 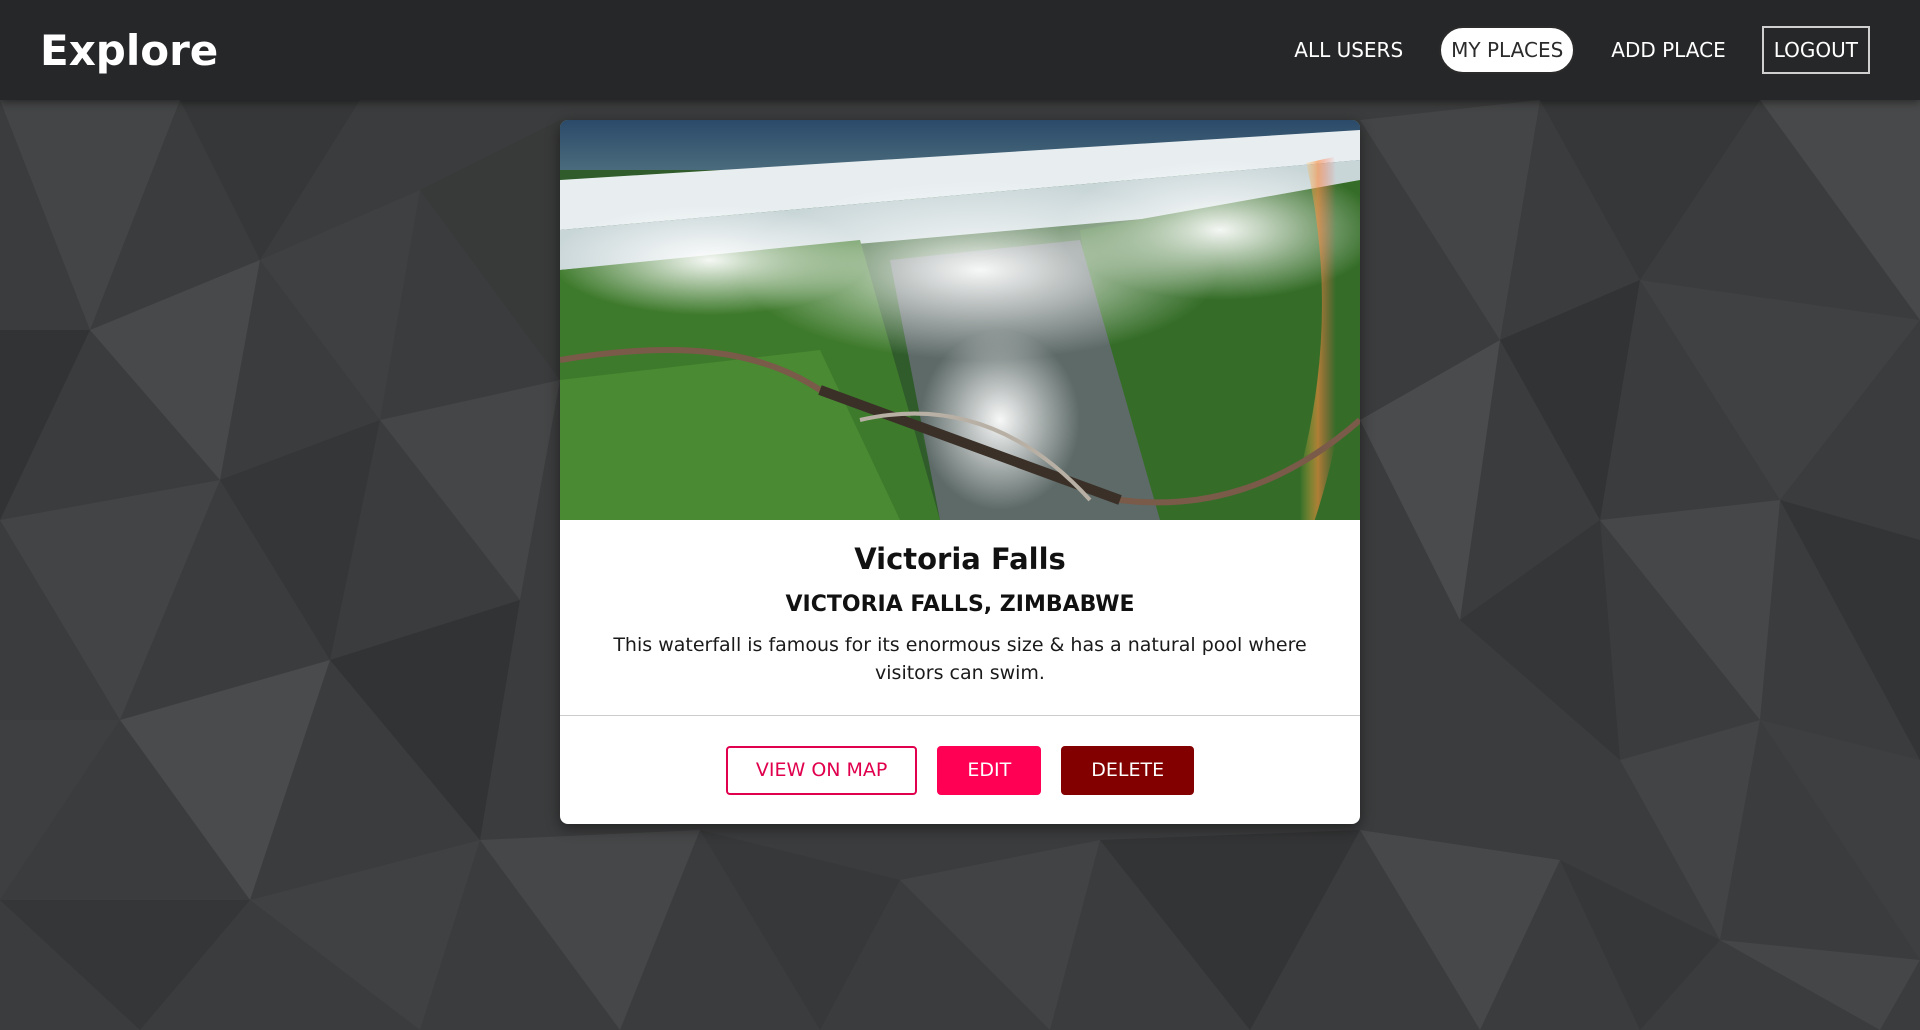 What do you see at coordinates (1128, 770) in the screenshot?
I see `delete-button: DELETE` at bounding box center [1128, 770].